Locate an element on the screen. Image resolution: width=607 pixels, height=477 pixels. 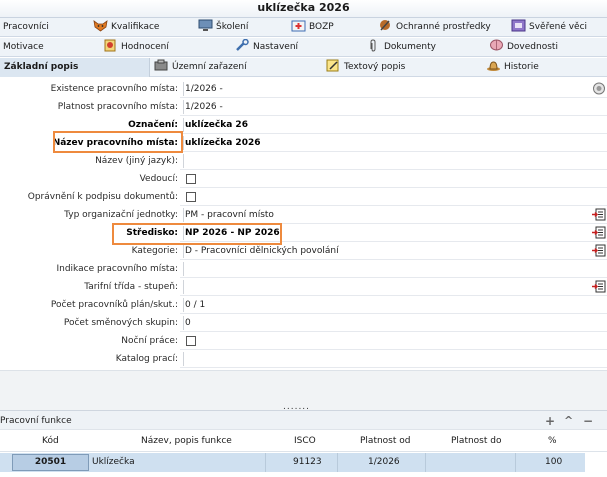
collapse-icon: ^ is located at coordinates (568, 421).